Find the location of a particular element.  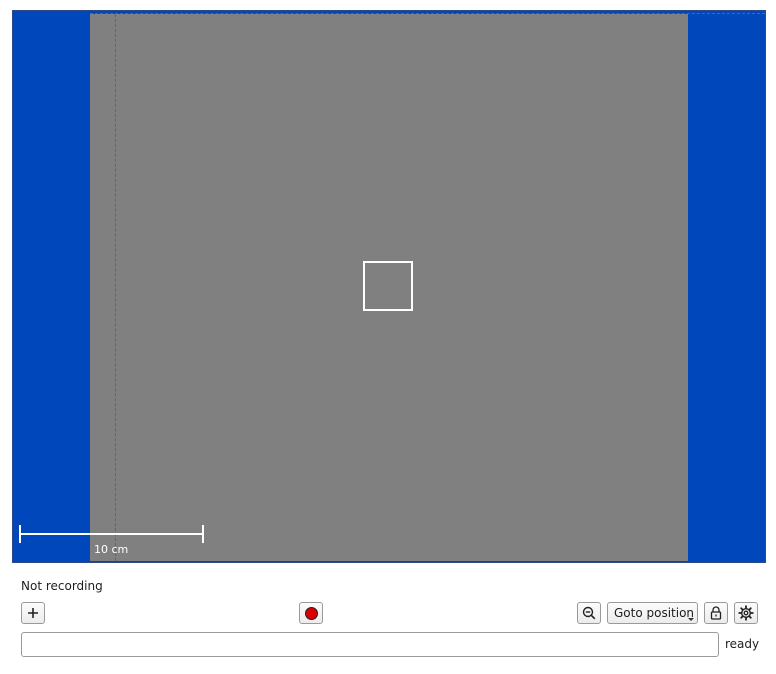

scale-bar-line is located at coordinates (111, 534).